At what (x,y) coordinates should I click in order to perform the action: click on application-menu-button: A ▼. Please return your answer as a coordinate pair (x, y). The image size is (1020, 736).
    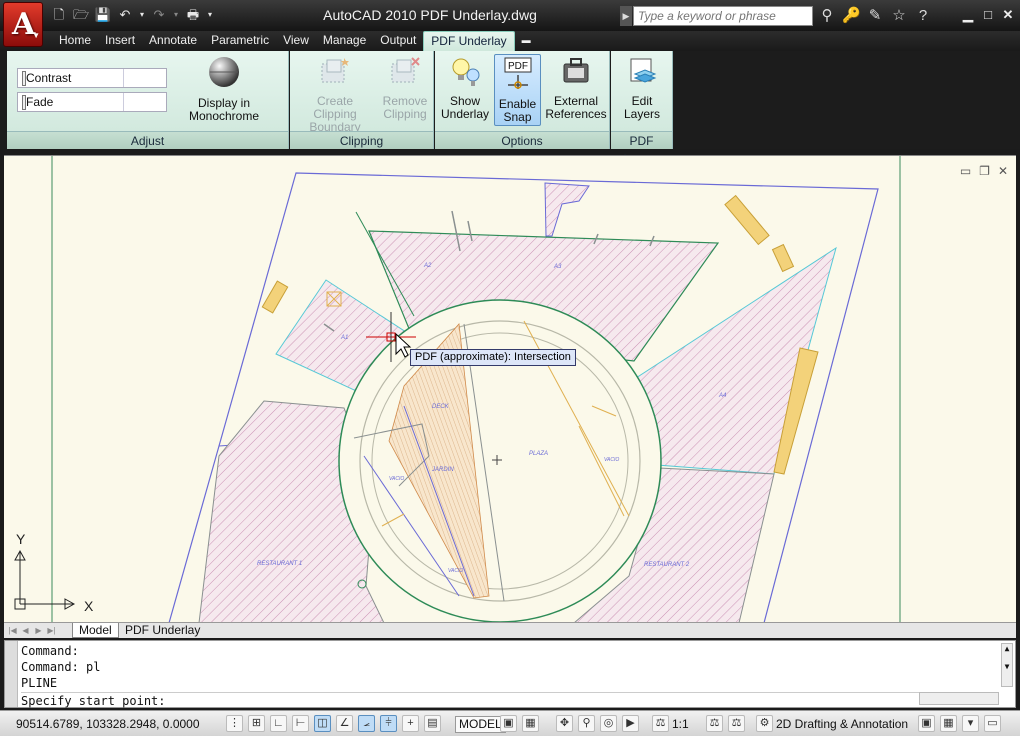
    Looking at the image, I should click on (23, 24).